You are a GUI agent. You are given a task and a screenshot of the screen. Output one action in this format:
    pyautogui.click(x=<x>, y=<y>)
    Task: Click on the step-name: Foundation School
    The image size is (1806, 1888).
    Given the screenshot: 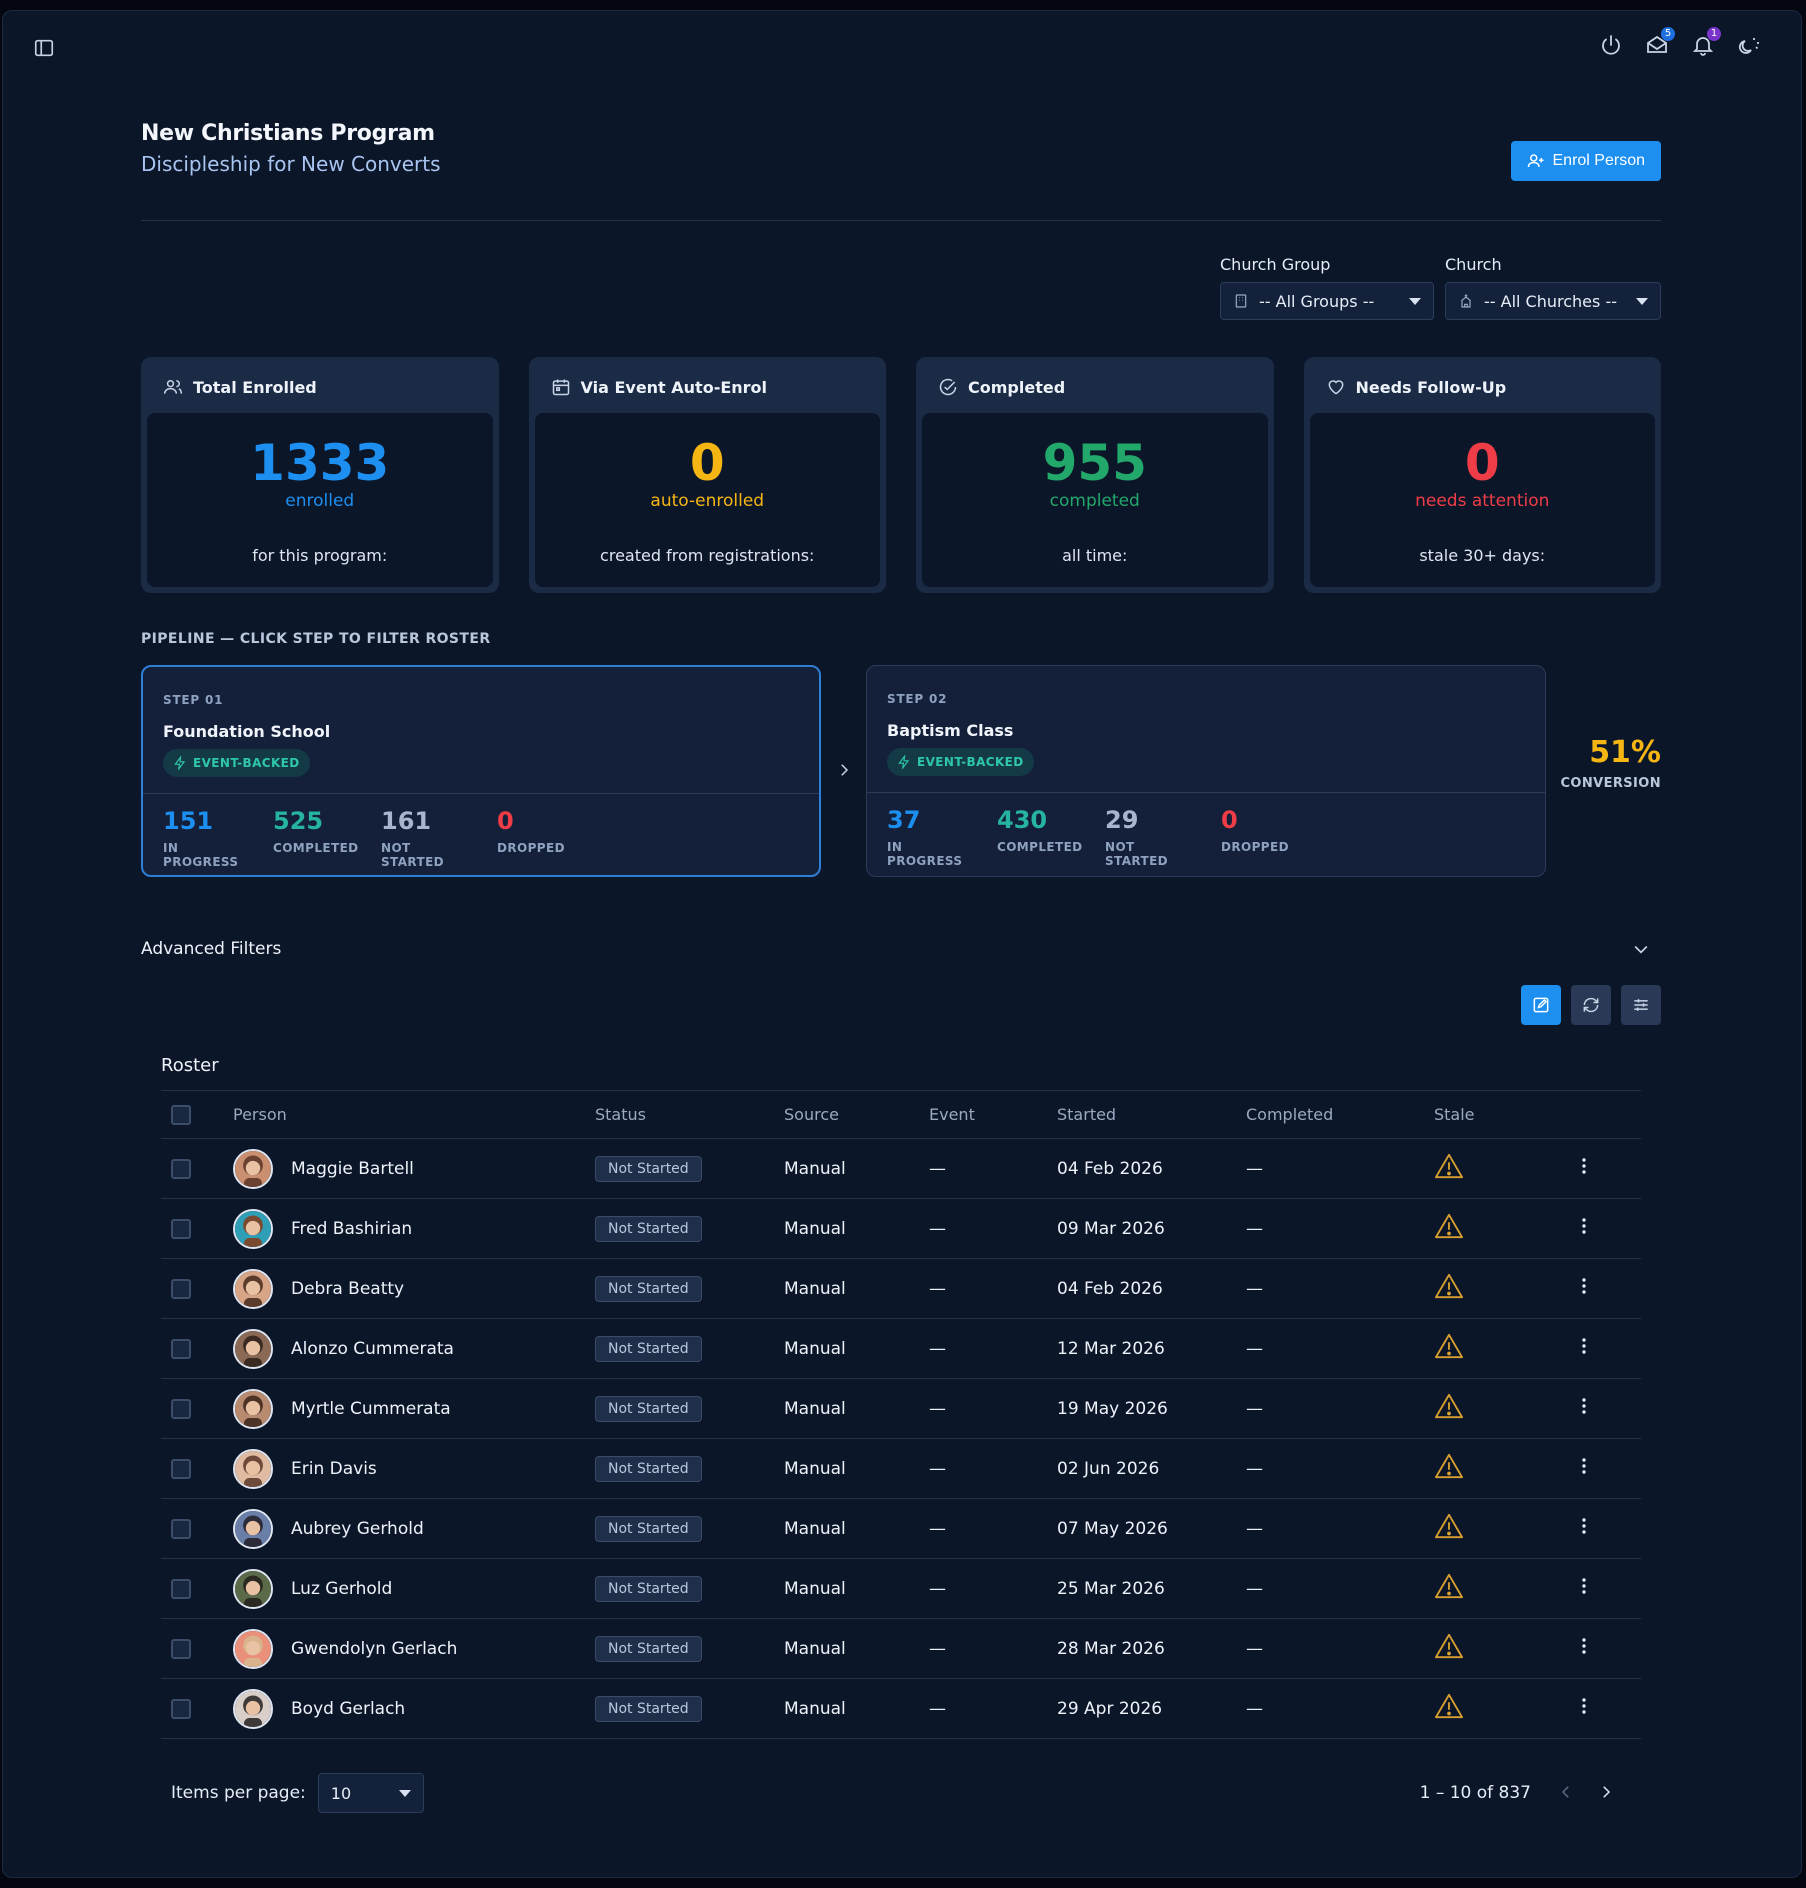 What is the action you would take?
    pyautogui.click(x=247, y=731)
    